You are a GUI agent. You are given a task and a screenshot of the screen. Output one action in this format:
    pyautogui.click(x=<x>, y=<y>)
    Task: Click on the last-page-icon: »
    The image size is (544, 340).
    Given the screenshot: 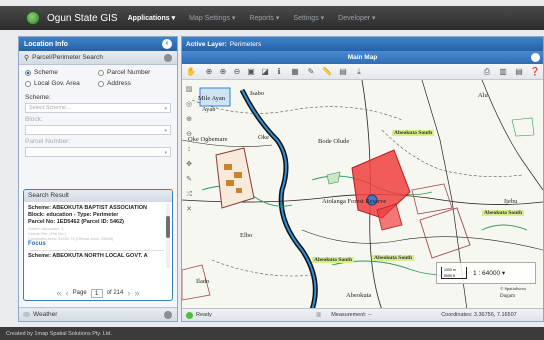 What is the action you would take?
    pyautogui.click(x=136, y=293)
    